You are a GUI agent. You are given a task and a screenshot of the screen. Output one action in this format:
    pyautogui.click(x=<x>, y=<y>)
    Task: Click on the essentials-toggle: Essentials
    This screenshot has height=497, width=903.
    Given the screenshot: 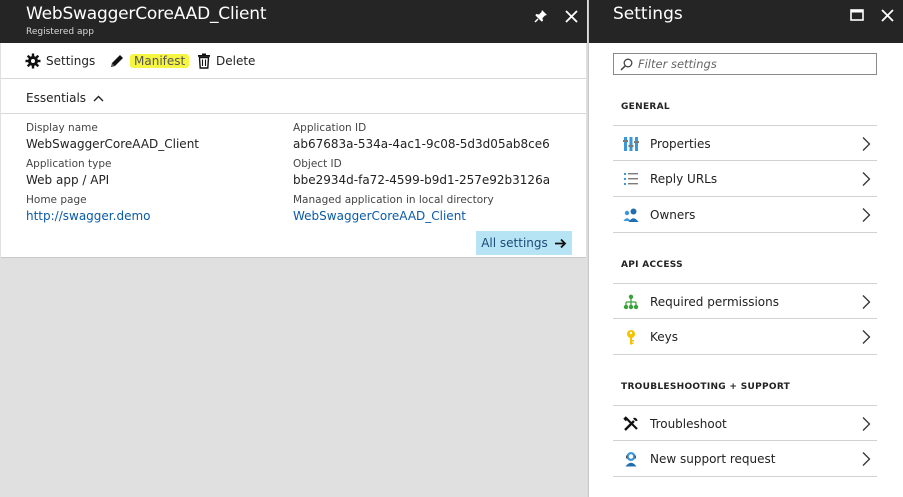 What is the action you would take?
    pyautogui.click(x=65, y=98)
    